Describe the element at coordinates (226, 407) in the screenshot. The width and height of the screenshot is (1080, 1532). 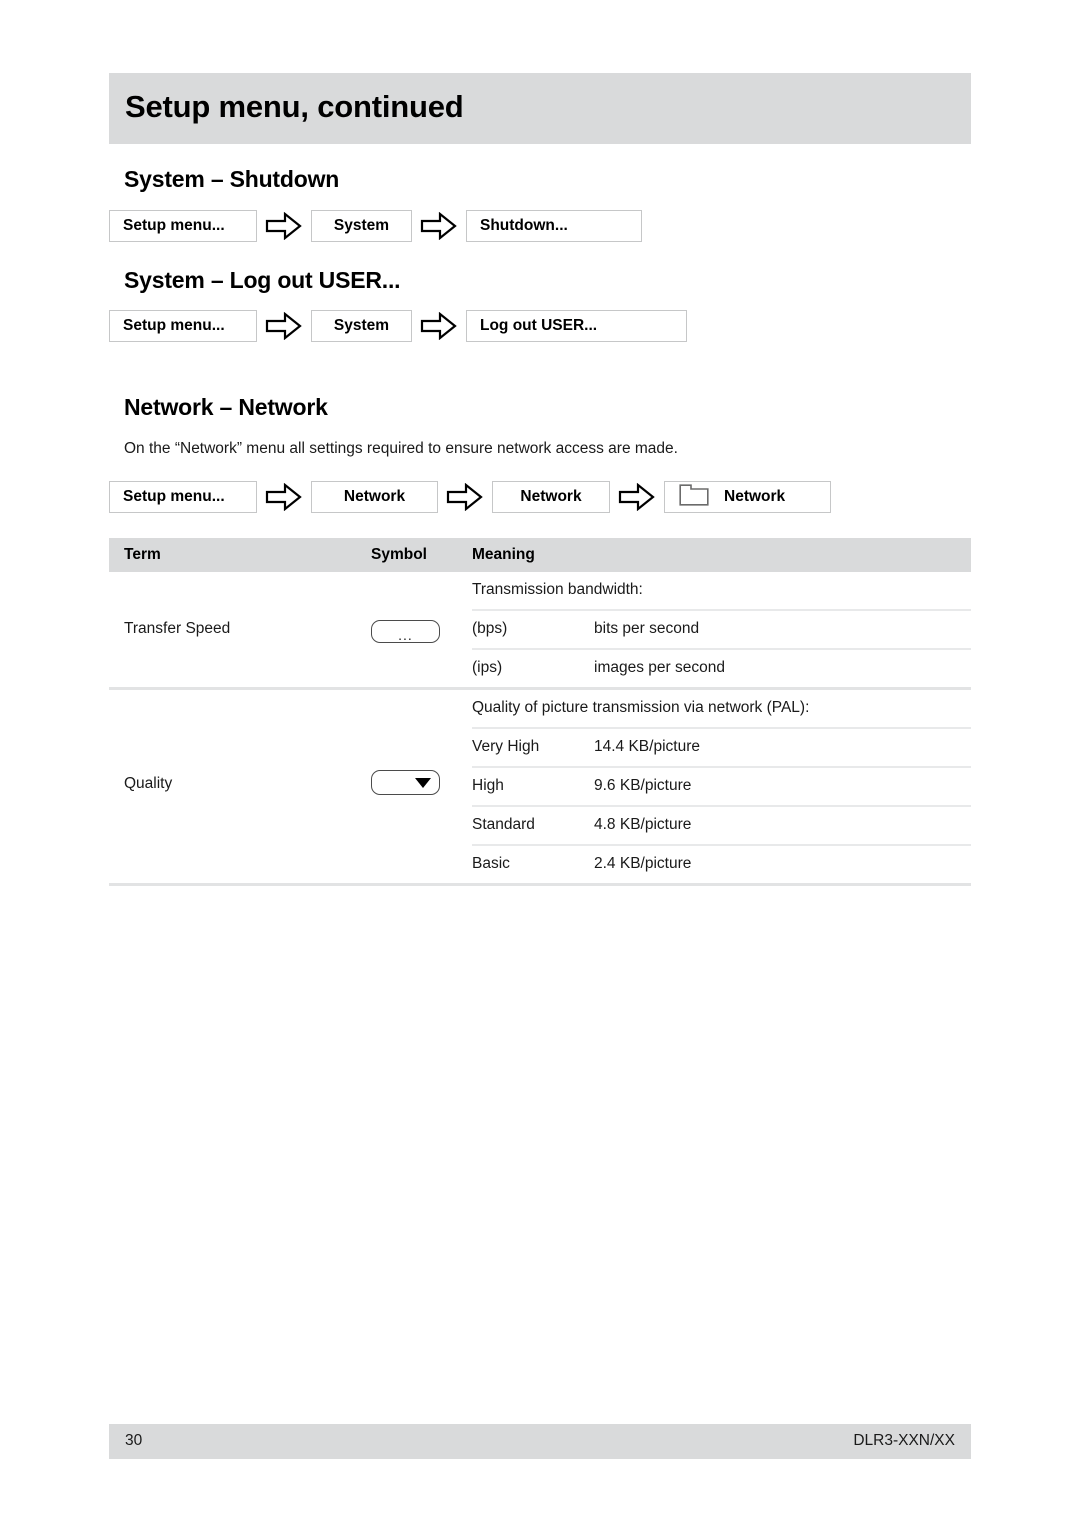
I see `section-heading-network: Network – Network` at that location.